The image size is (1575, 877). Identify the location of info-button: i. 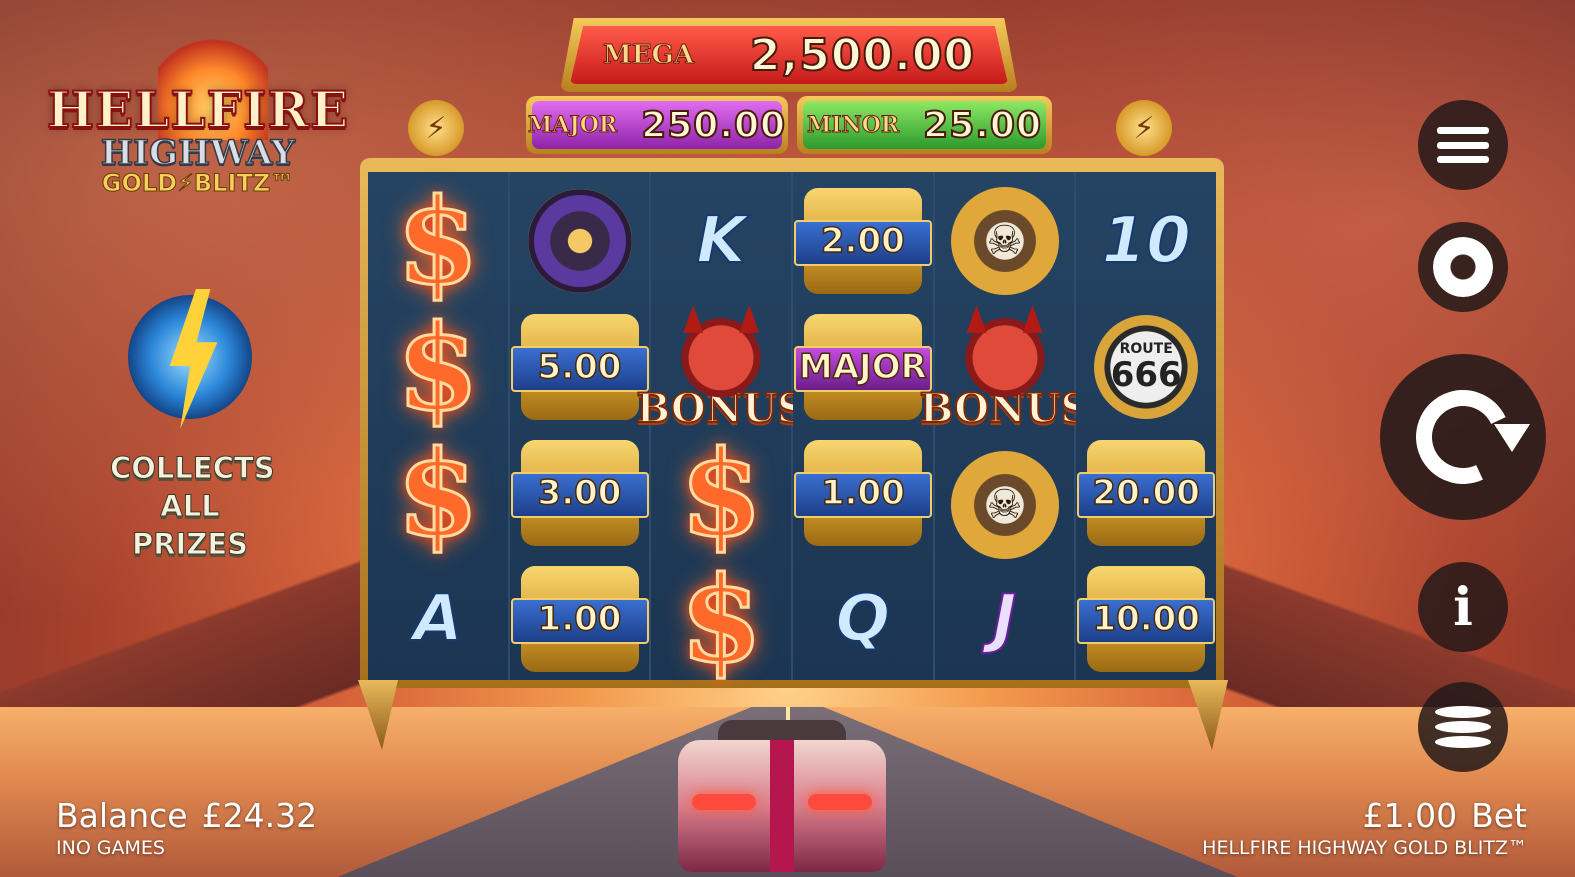
(1463, 607).